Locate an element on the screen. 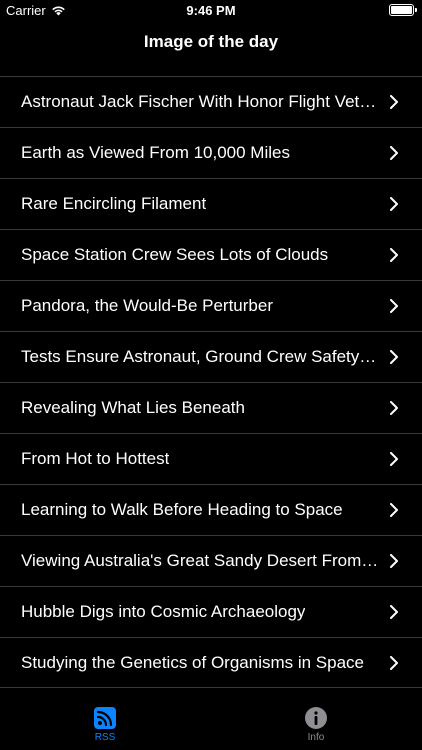 This screenshot has height=750, width=422. list-item-title: Revealing What Lies Beneath is located at coordinates (133, 407).